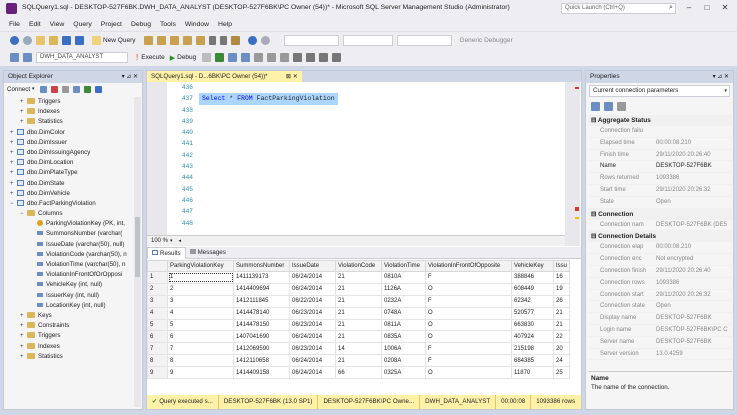  I want to click on property-row: Name DESKTOP-527F6BK, so click(660, 167).